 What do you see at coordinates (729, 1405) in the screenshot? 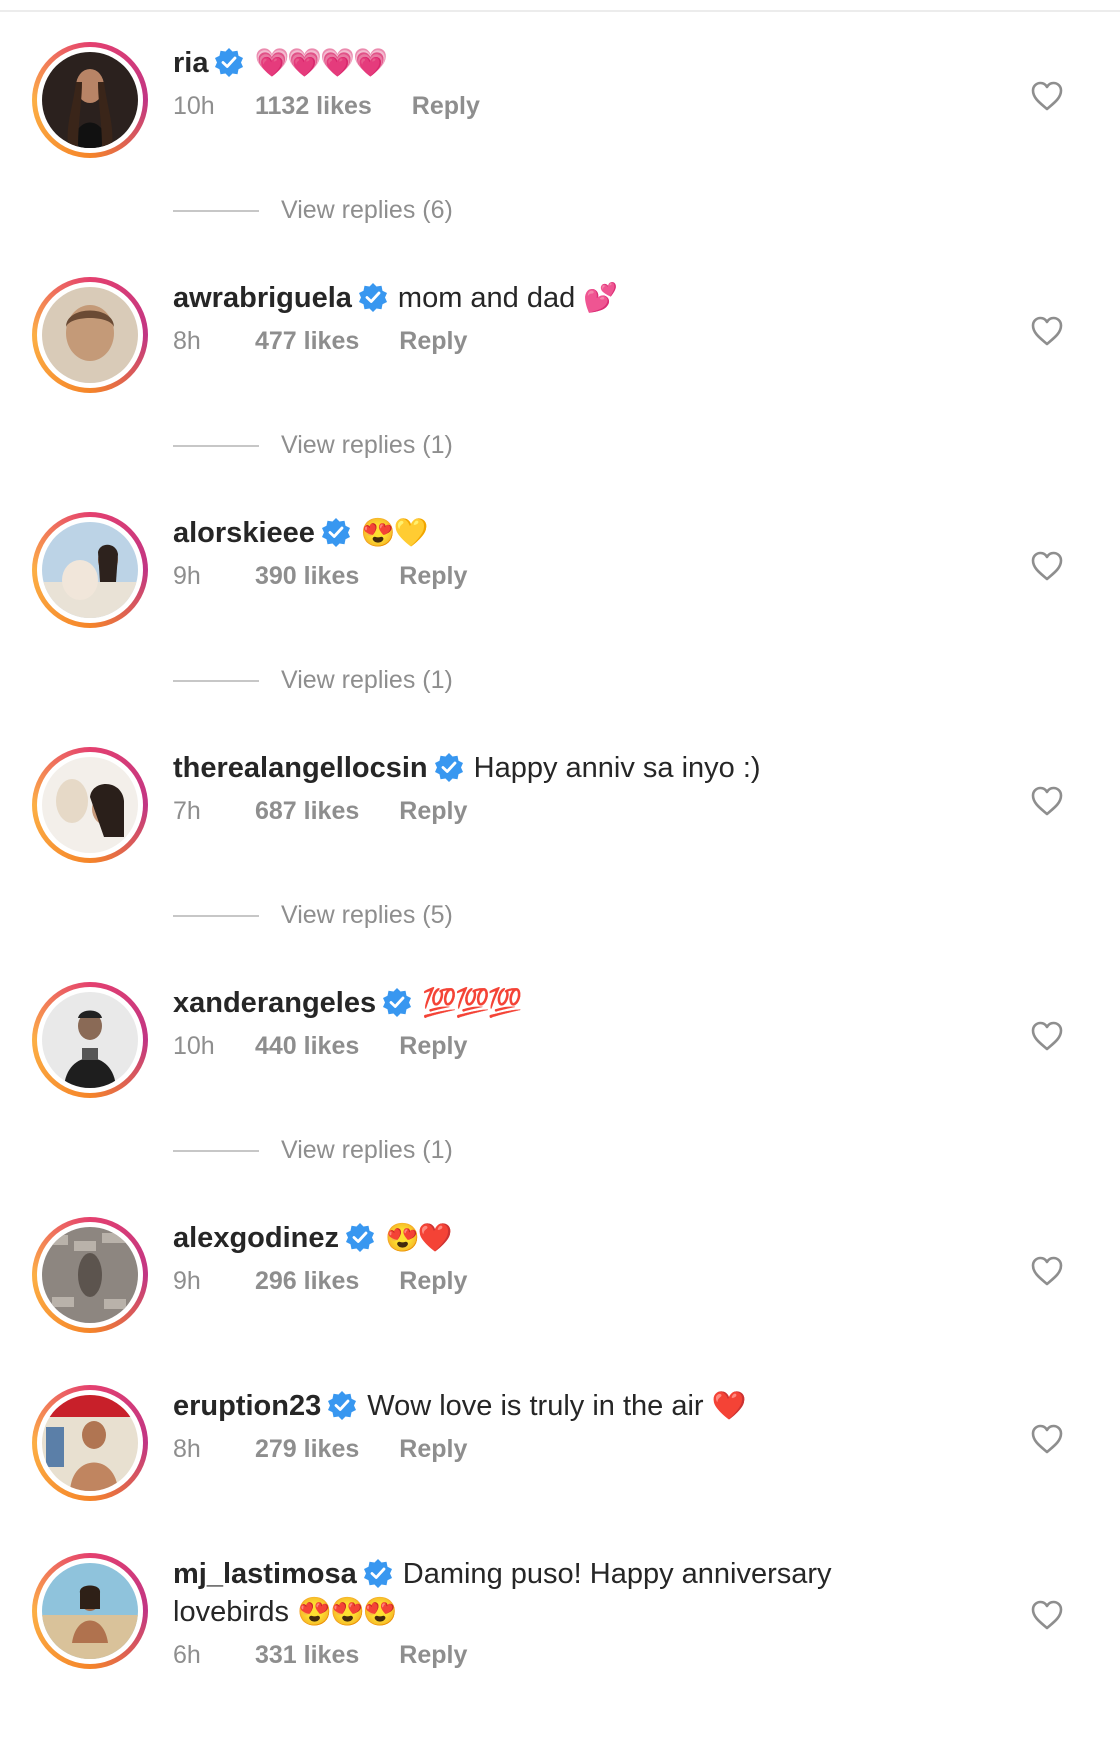
I see `comment-emoji: ❤️` at bounding box center [729, 1405].